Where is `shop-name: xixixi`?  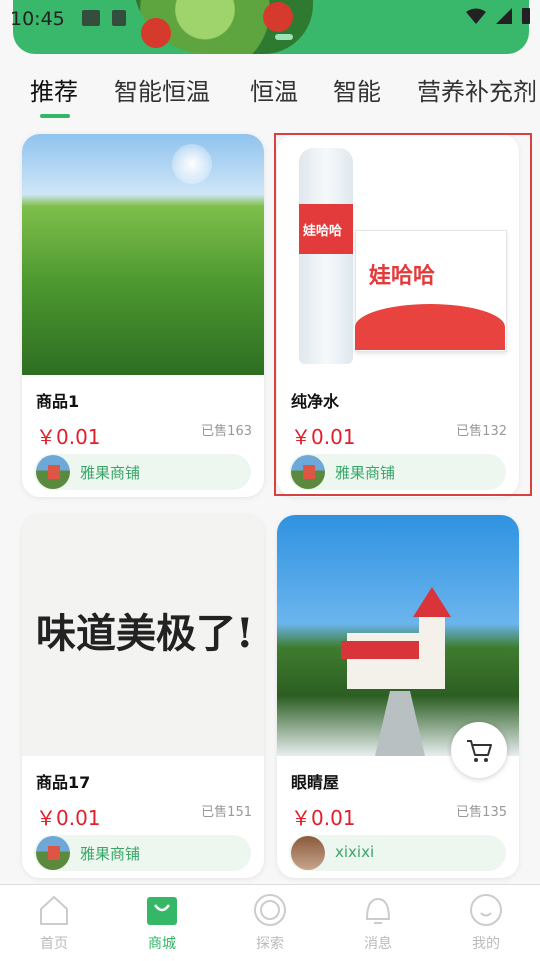
shop-name: xixixi is located at coordinates (355, 852).